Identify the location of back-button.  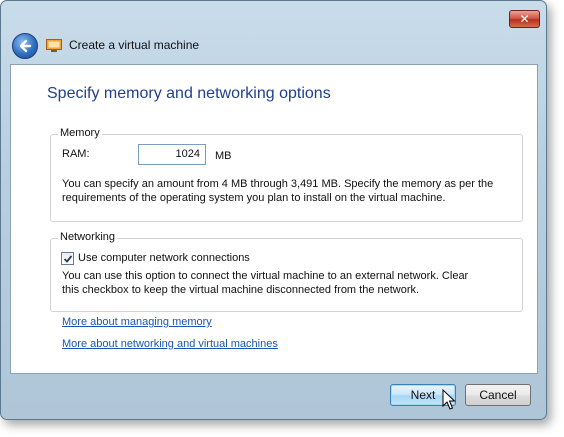
(25, 46).